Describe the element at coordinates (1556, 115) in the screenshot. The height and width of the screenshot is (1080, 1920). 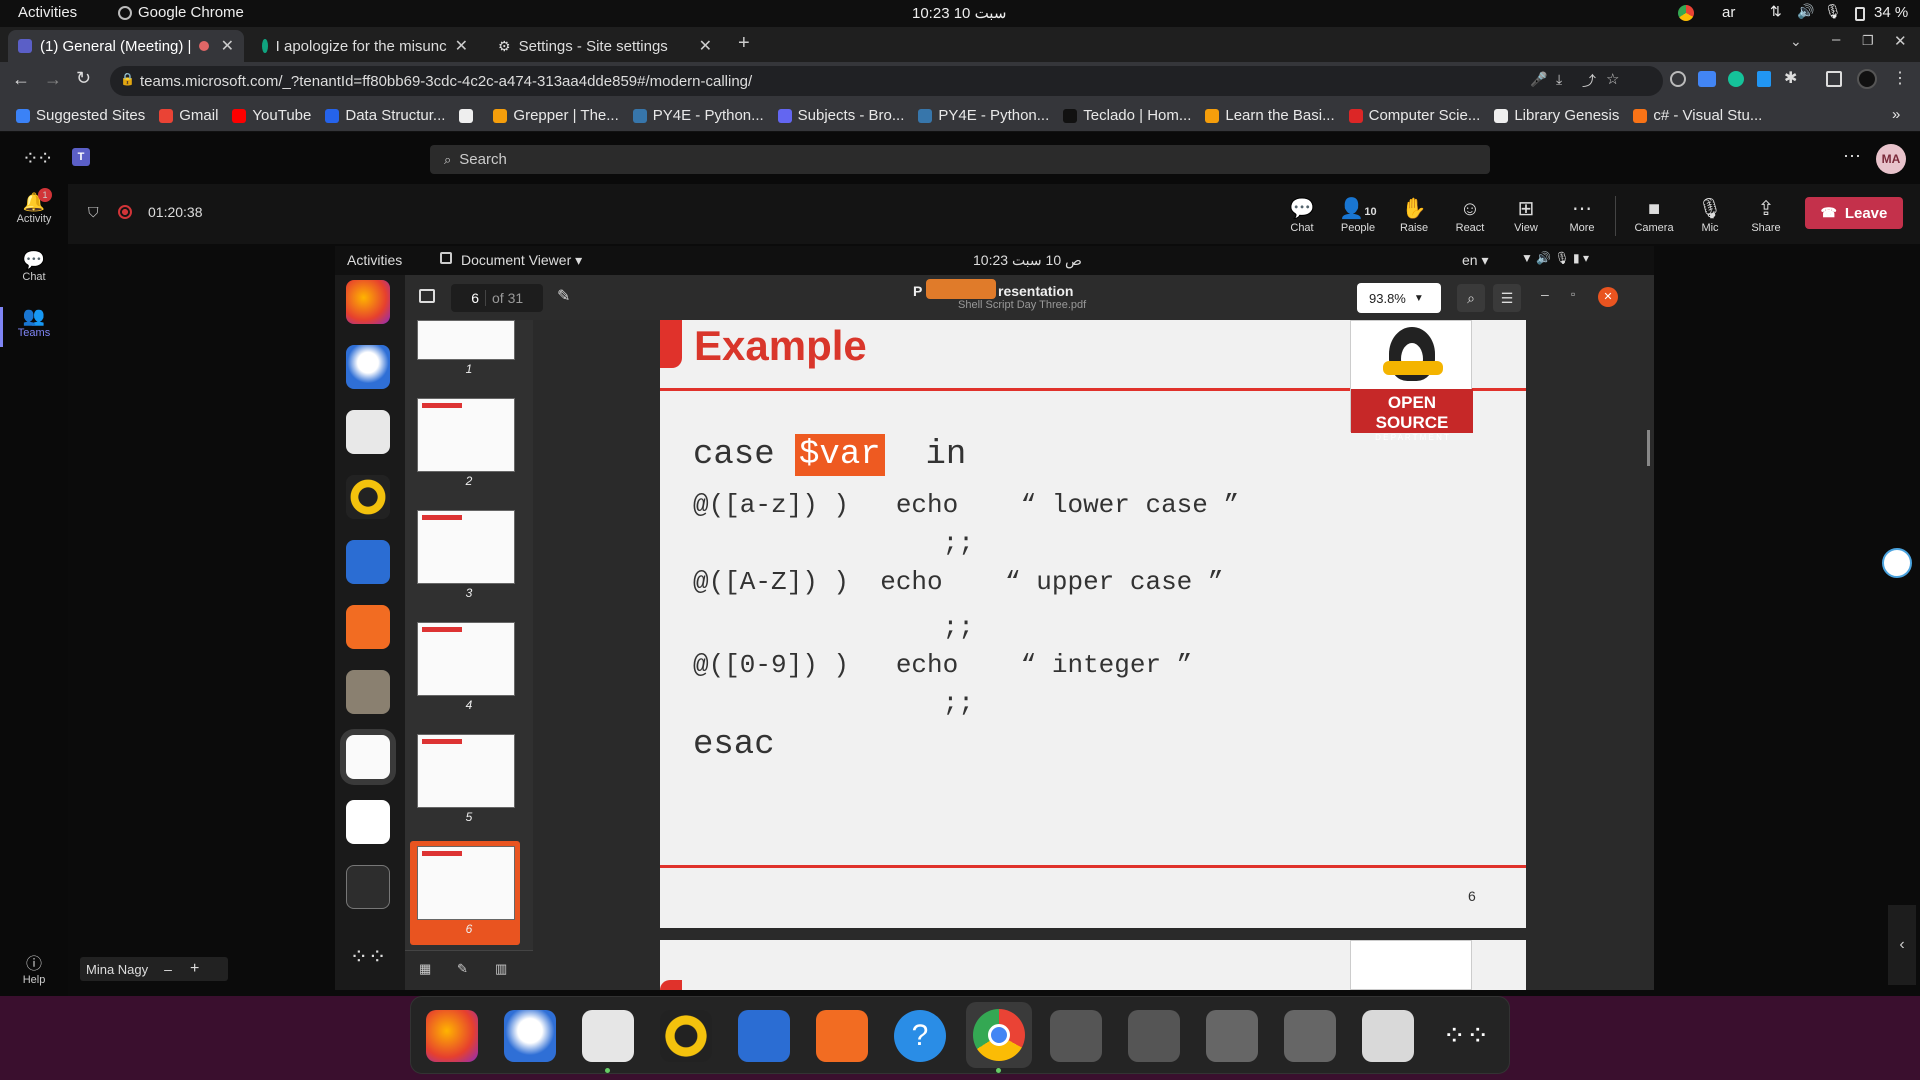
I see `bookmark-item: Library Genesis` at that location.